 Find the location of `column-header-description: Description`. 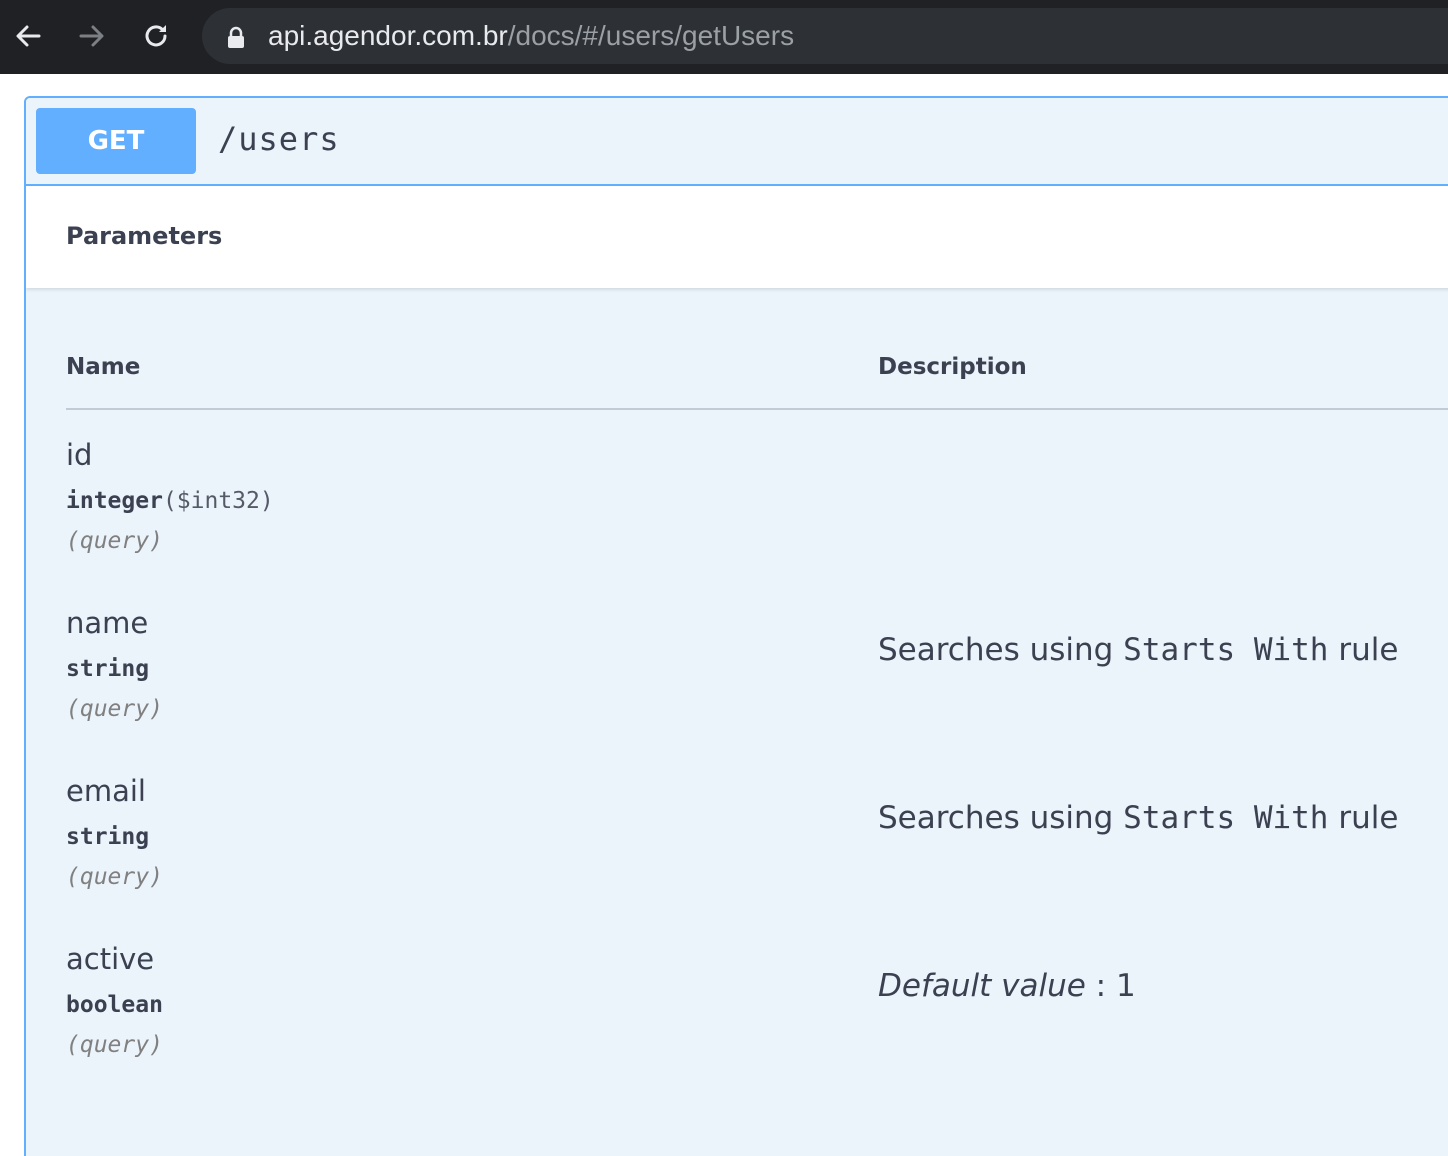

column-header-description: Description is located at coordinates (952, 367).